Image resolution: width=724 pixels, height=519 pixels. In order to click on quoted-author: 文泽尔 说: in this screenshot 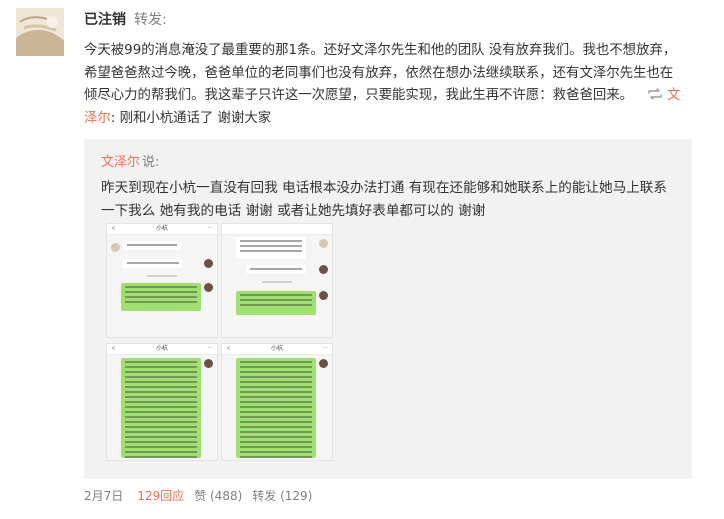, I will do `click(130, 160)`.